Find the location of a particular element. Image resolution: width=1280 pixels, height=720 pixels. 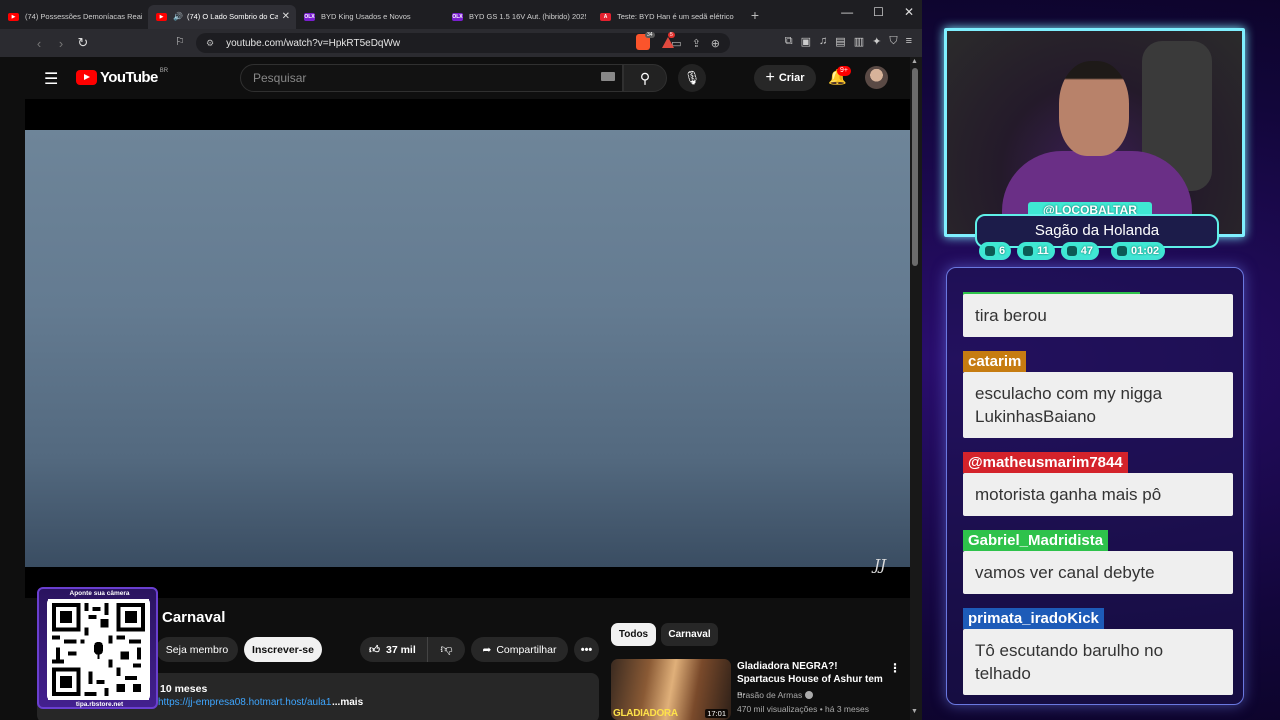

recommended-channel-name: Brasão de Armas is located at coordinates (775, 695).